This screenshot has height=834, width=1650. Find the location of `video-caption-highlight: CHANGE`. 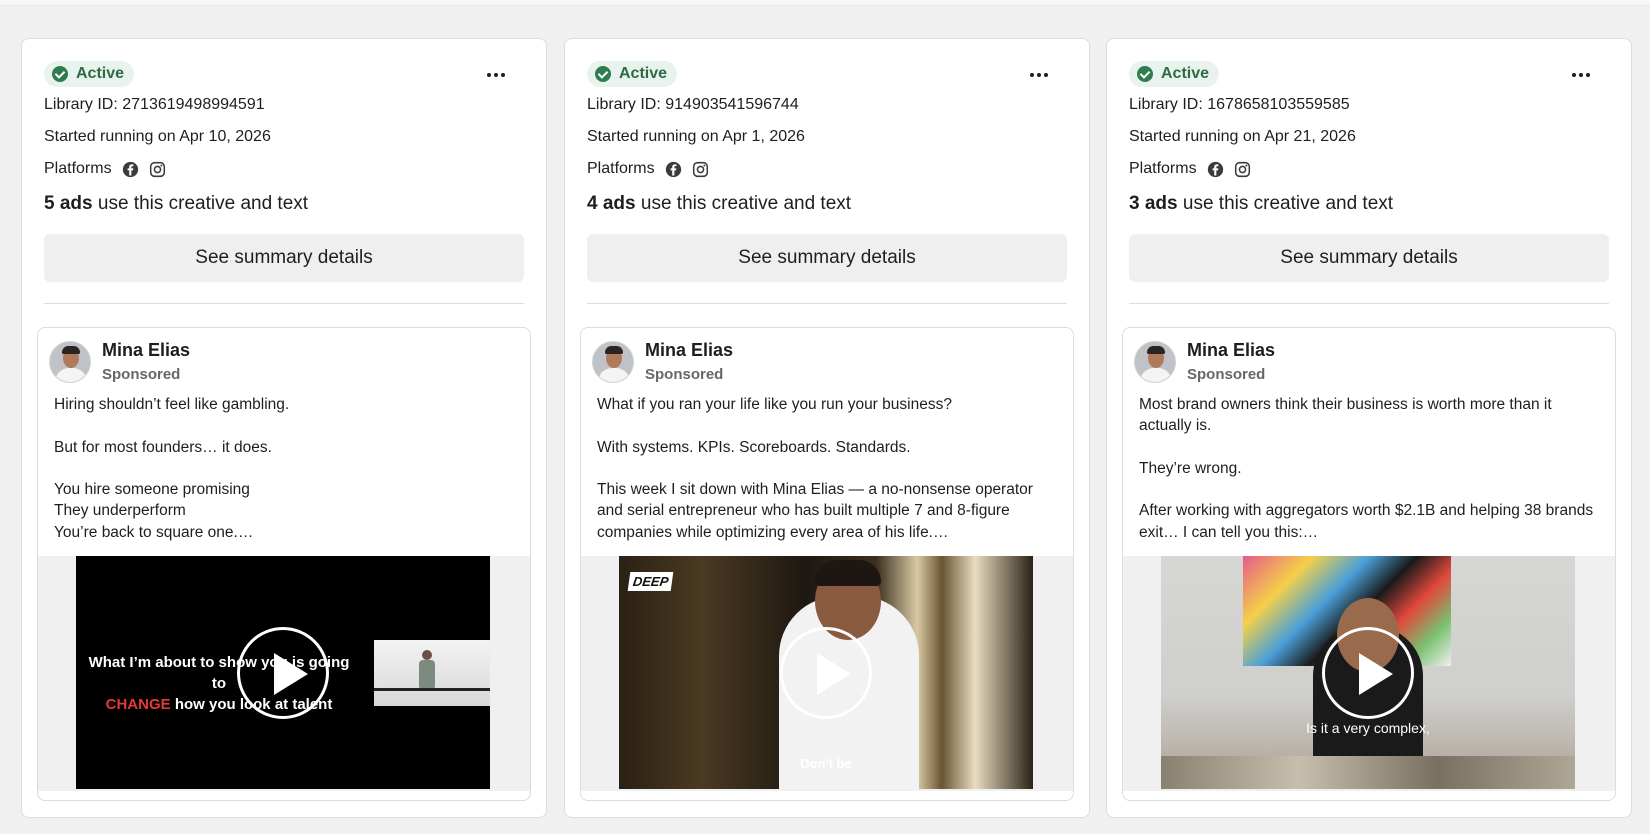

video-caption-highlight: CHANGE is located at coordinates (138, 704).